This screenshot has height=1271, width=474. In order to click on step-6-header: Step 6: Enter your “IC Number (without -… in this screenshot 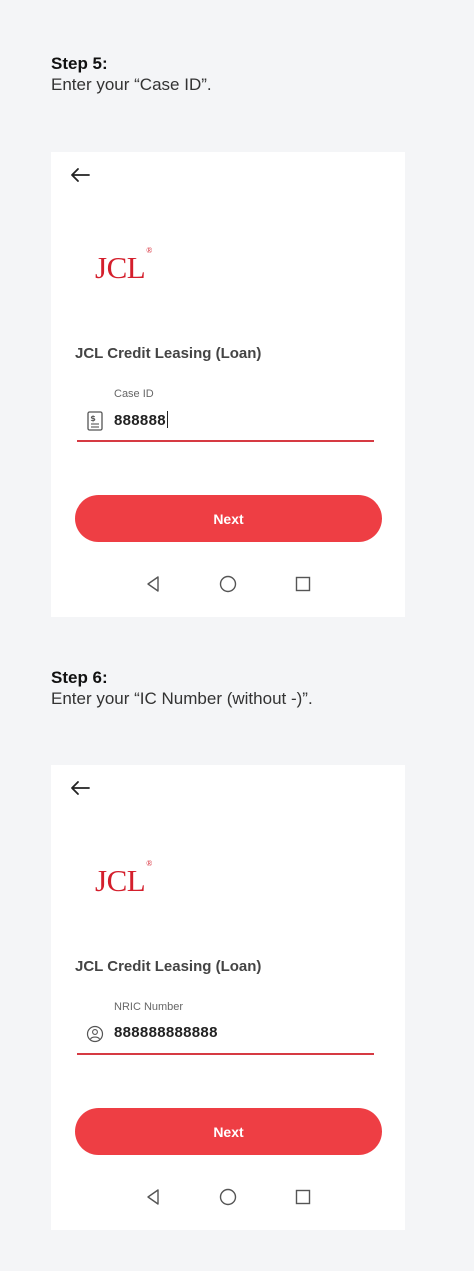, I will do `click(182, 688)`.